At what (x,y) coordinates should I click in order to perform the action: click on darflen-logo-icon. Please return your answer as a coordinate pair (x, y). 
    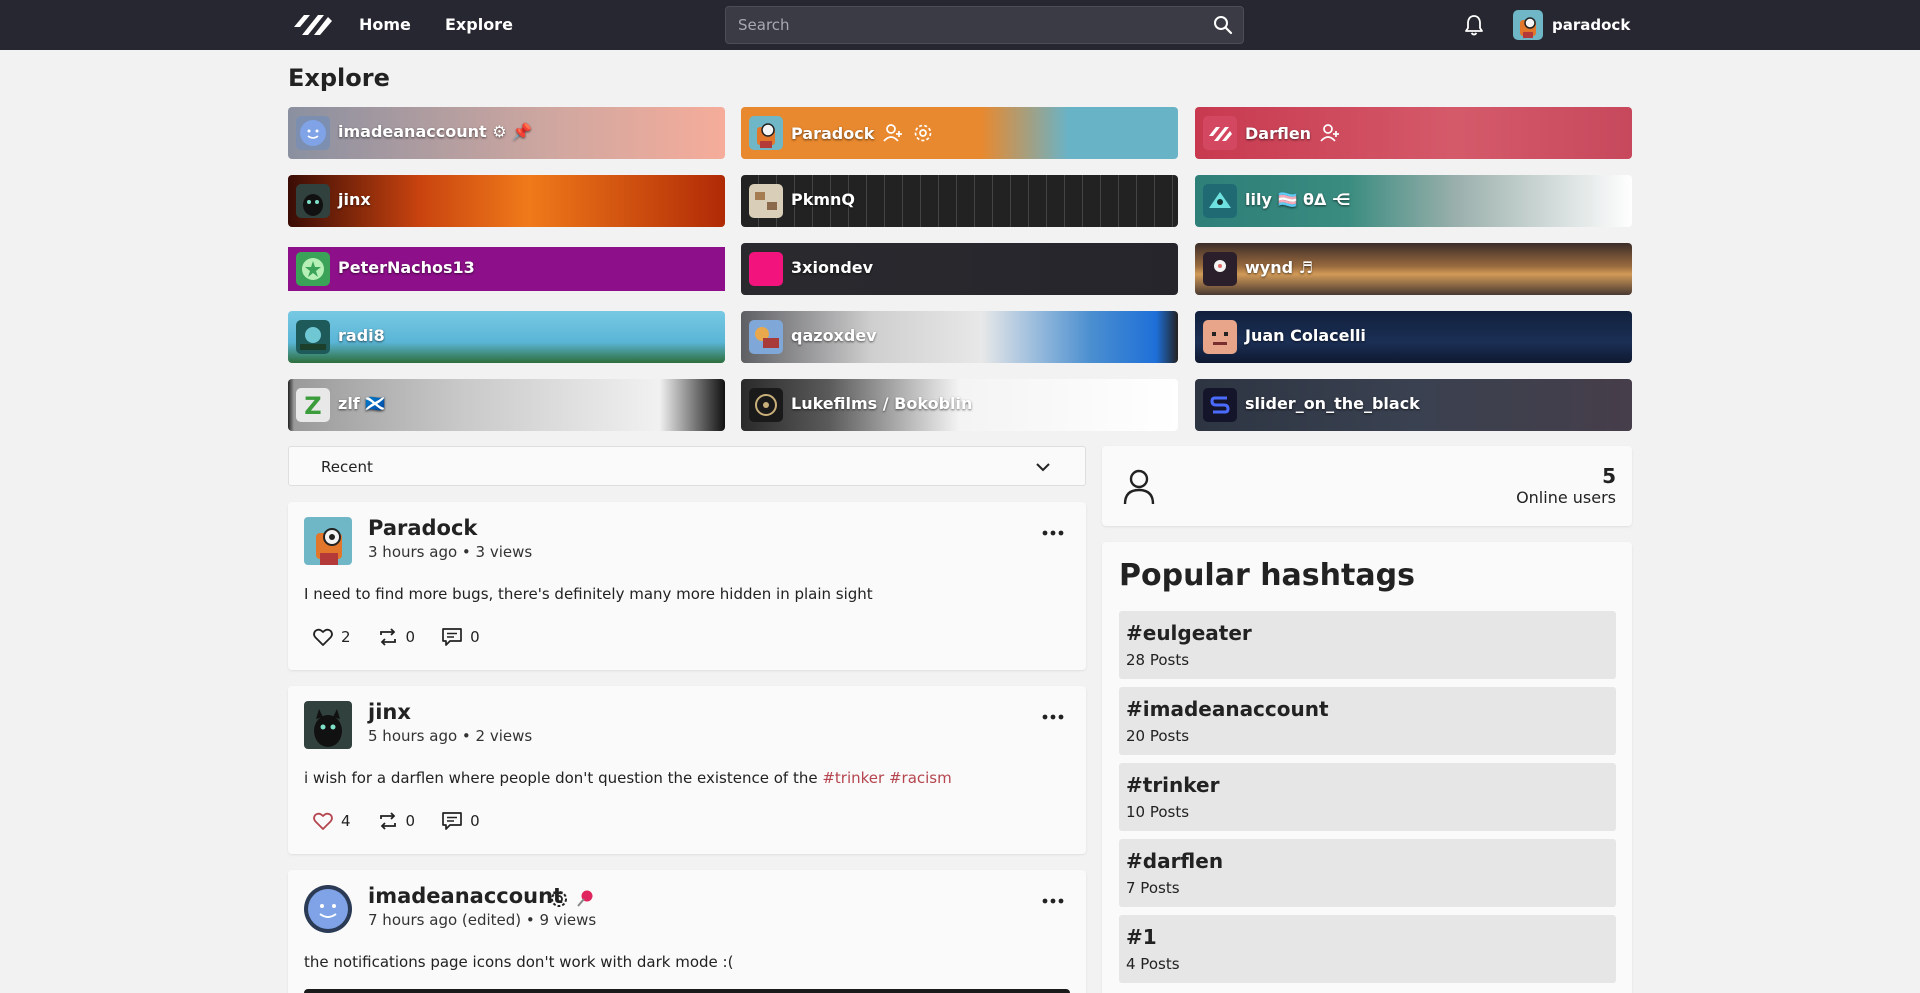
    Looking at the image, I should click on (313, 25).